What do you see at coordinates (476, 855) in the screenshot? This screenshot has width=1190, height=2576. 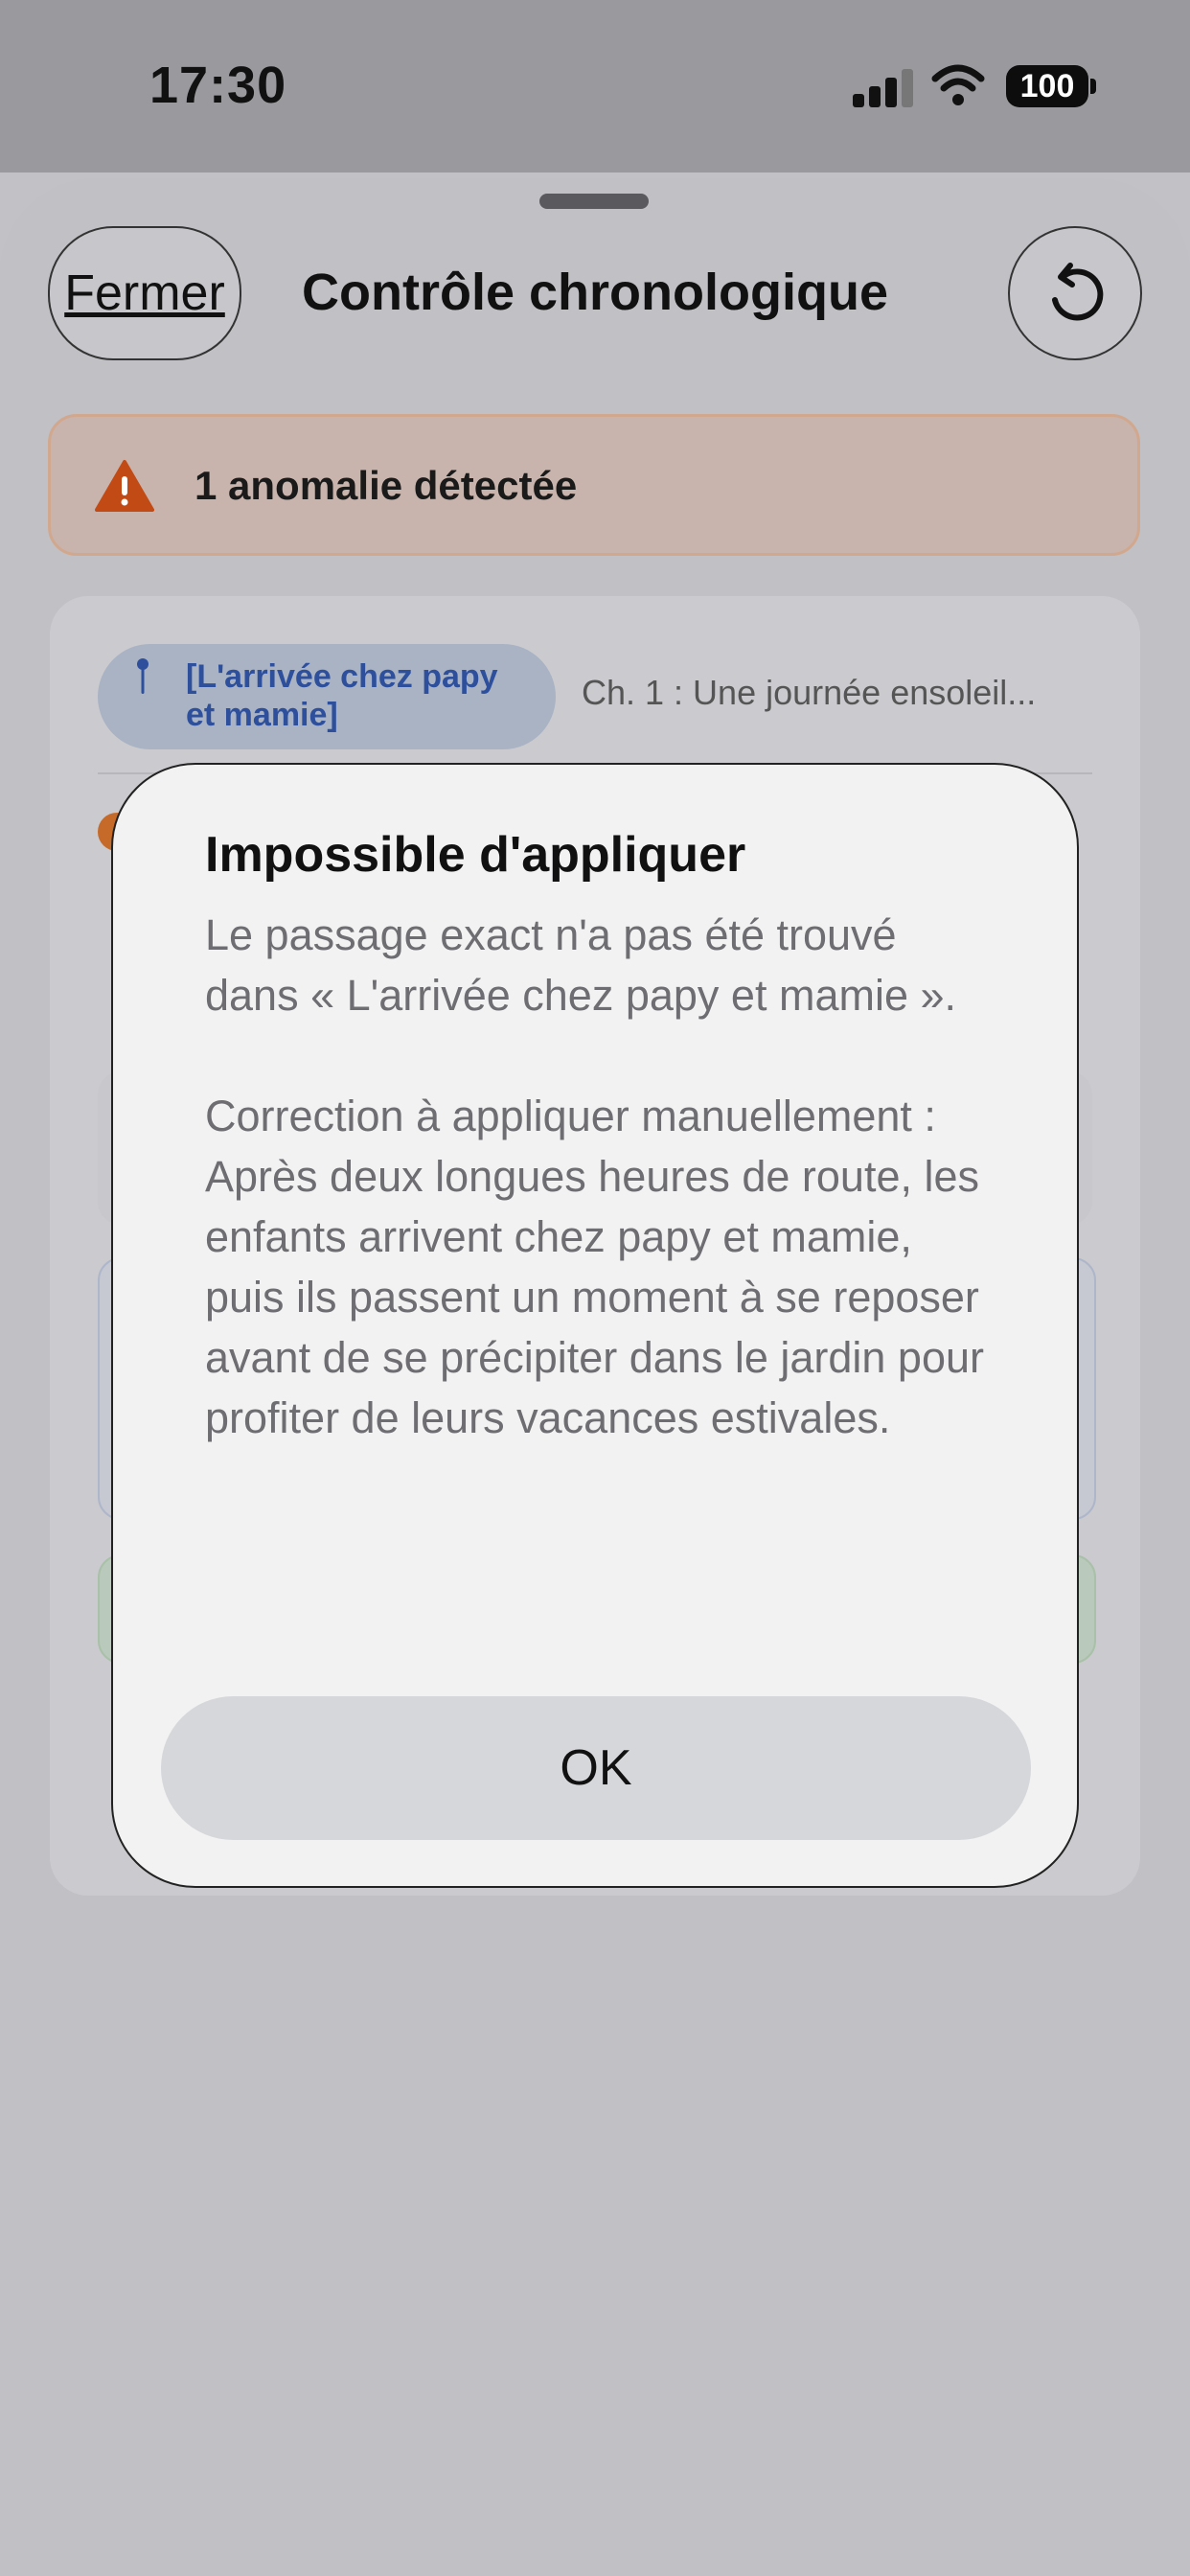 I see `dialog-title: Impossible d'appliquer` at bounding box center [476, 855].